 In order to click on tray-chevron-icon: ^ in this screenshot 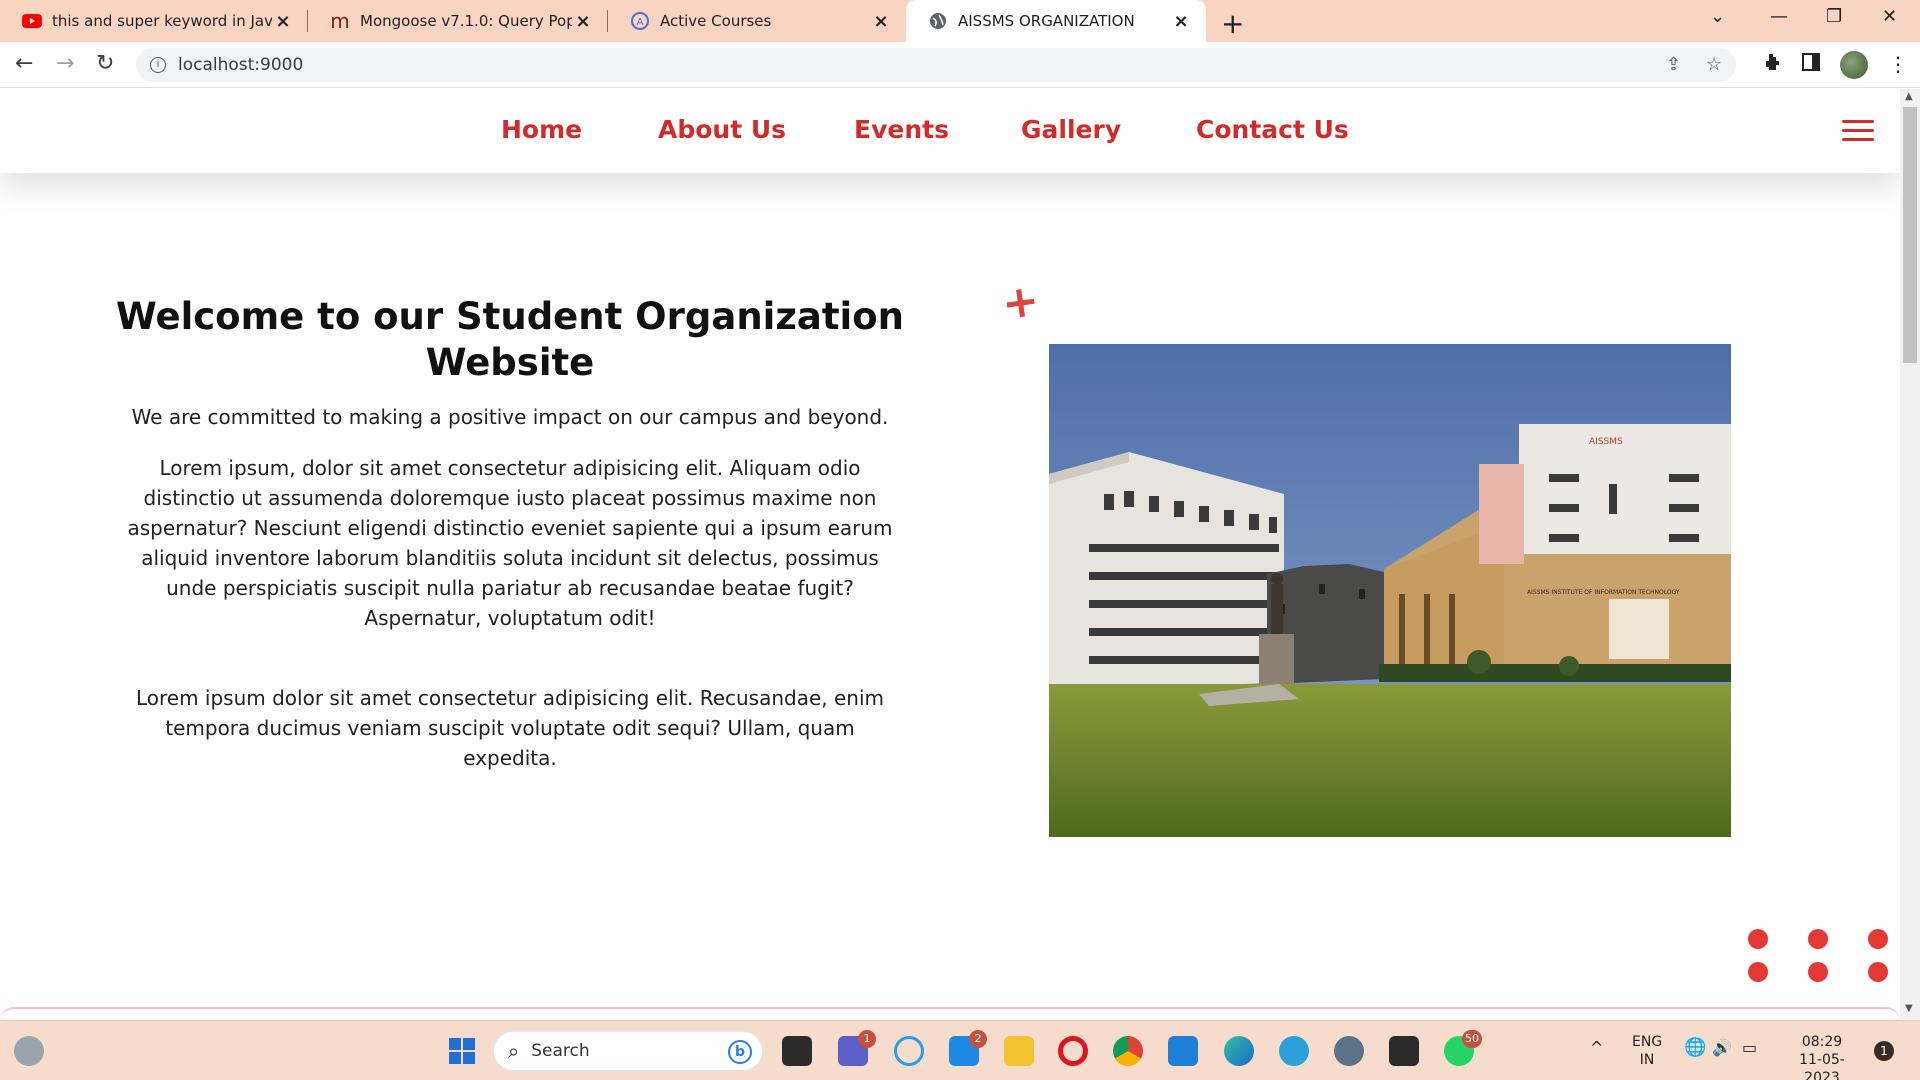, I will do `click(1596, 1048)`.